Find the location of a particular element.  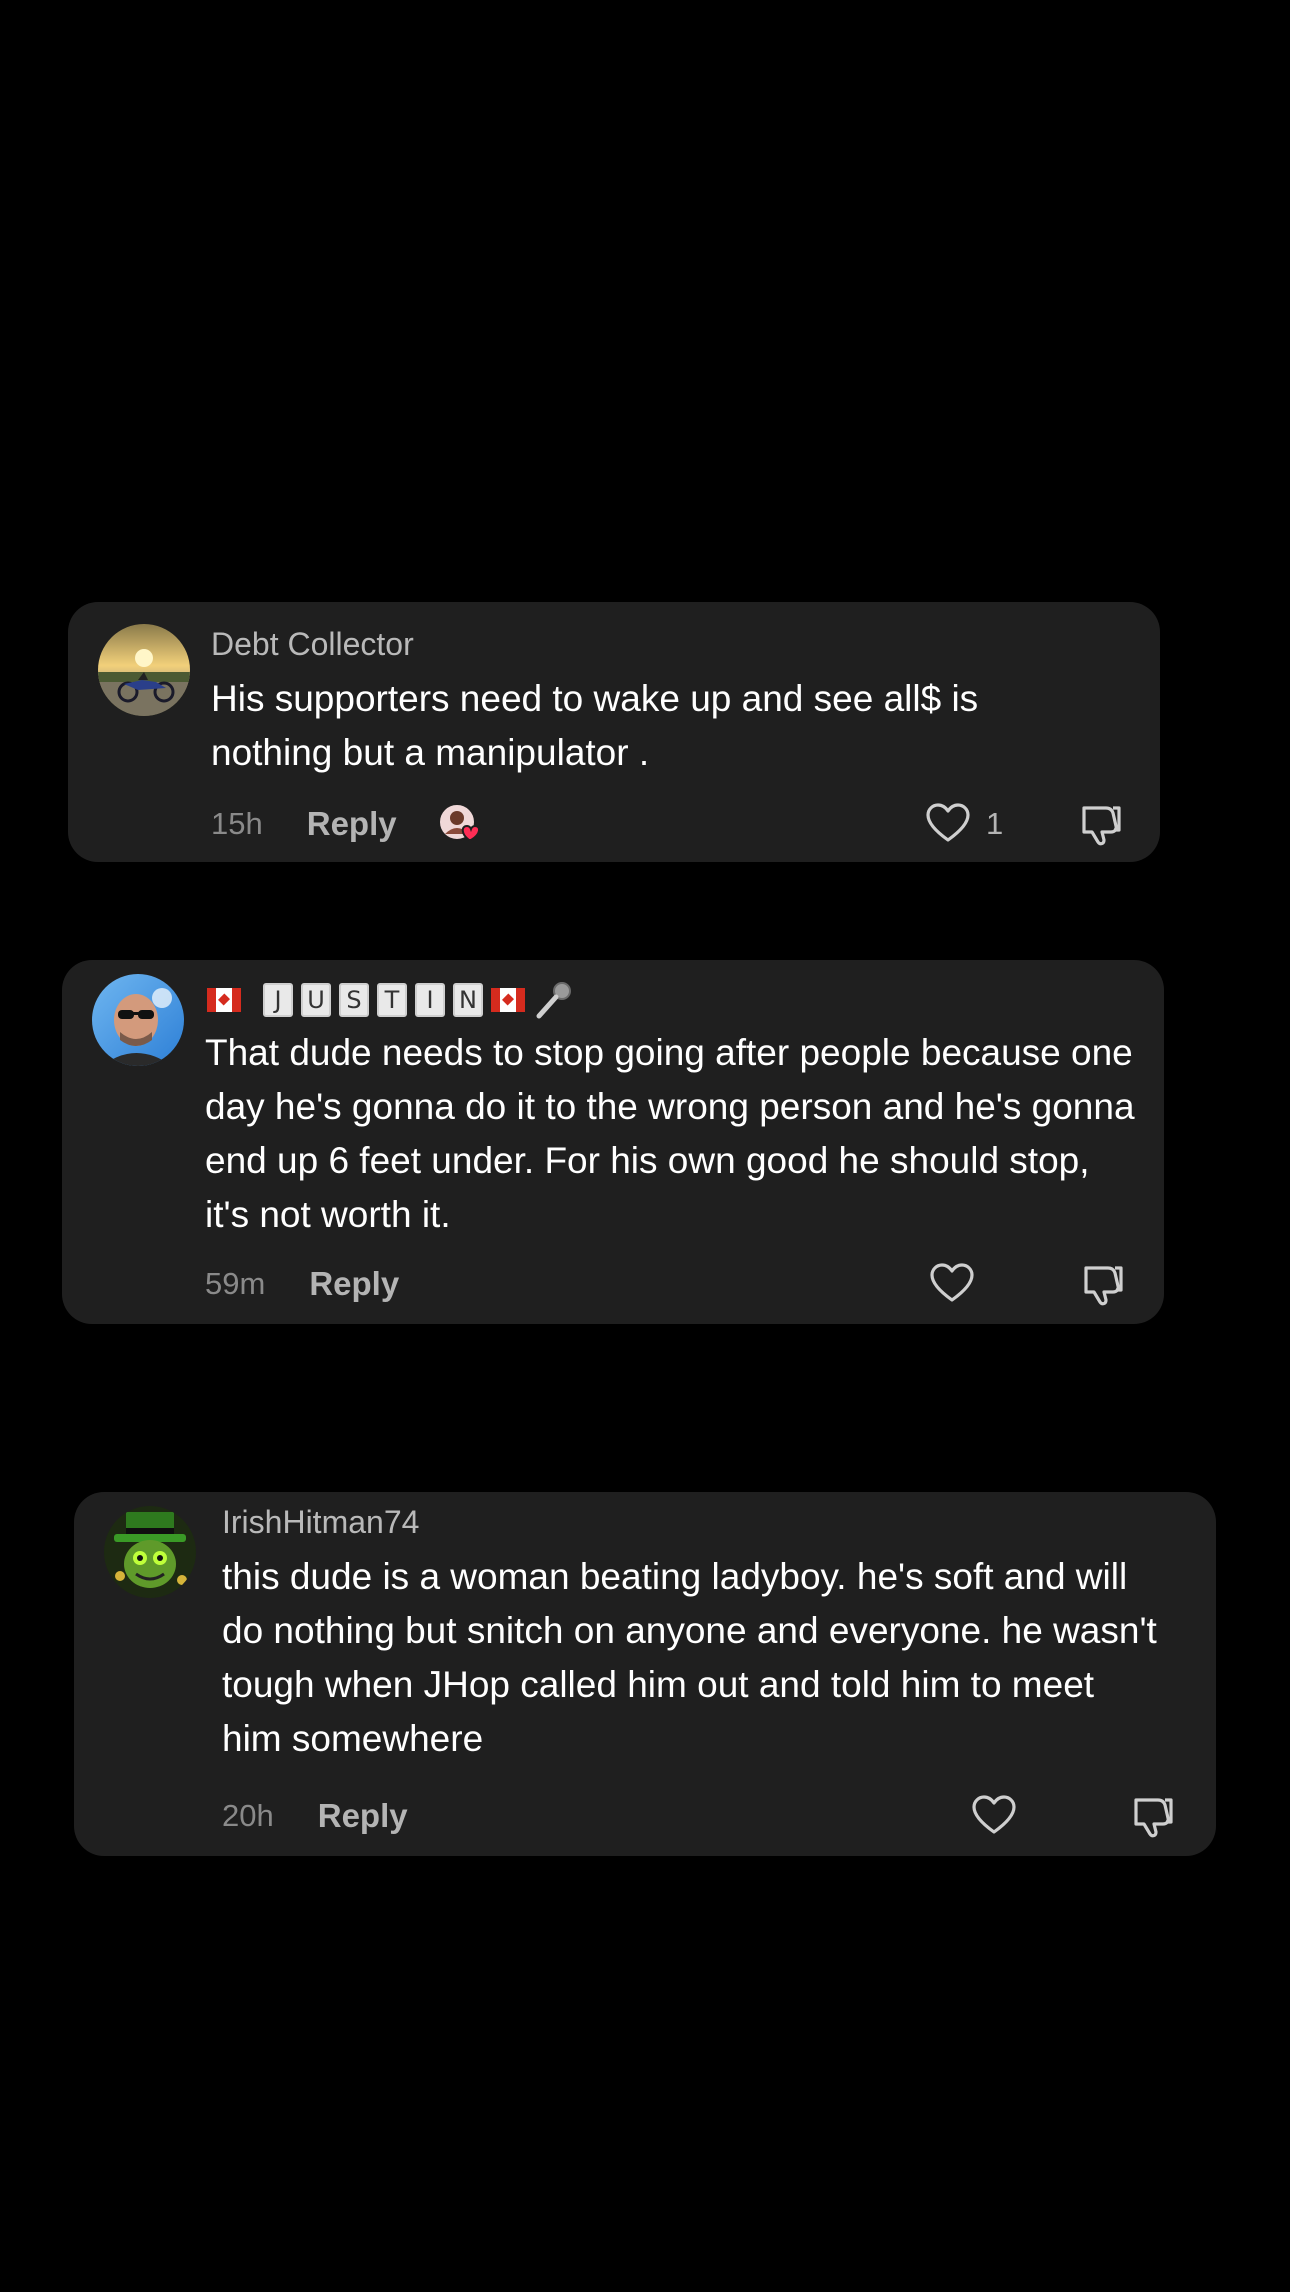

comment-meta: 20h Reply is located at coordinates (315, 1816).